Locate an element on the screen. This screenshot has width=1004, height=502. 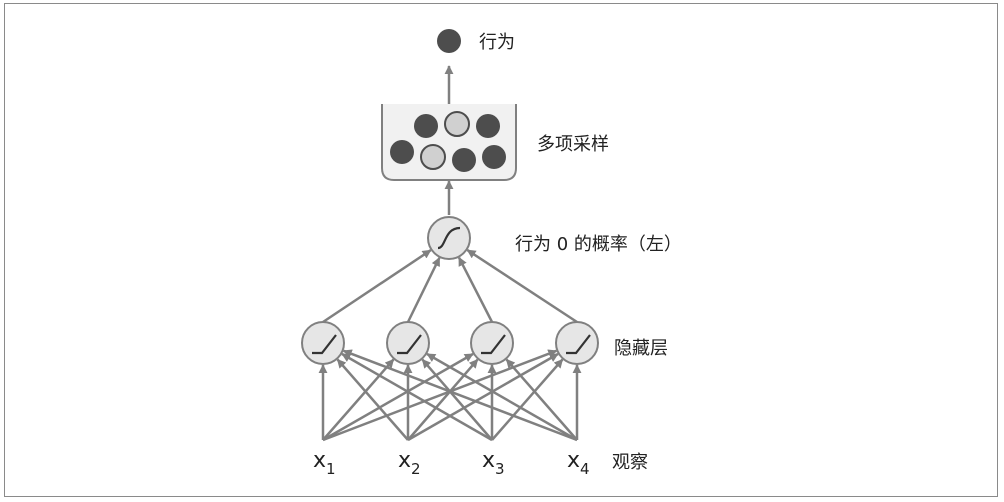
action-label: 行为 is located at coordinates (497, 42).